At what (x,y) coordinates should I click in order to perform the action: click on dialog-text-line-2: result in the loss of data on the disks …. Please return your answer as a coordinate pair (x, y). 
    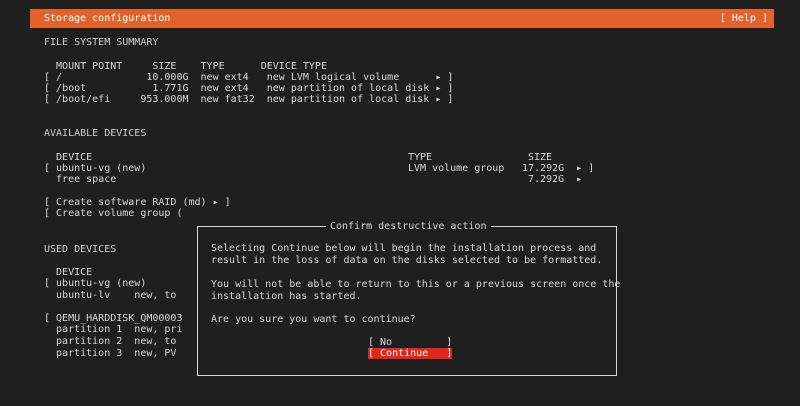
    Looking at the image, I should click on (407, 260).